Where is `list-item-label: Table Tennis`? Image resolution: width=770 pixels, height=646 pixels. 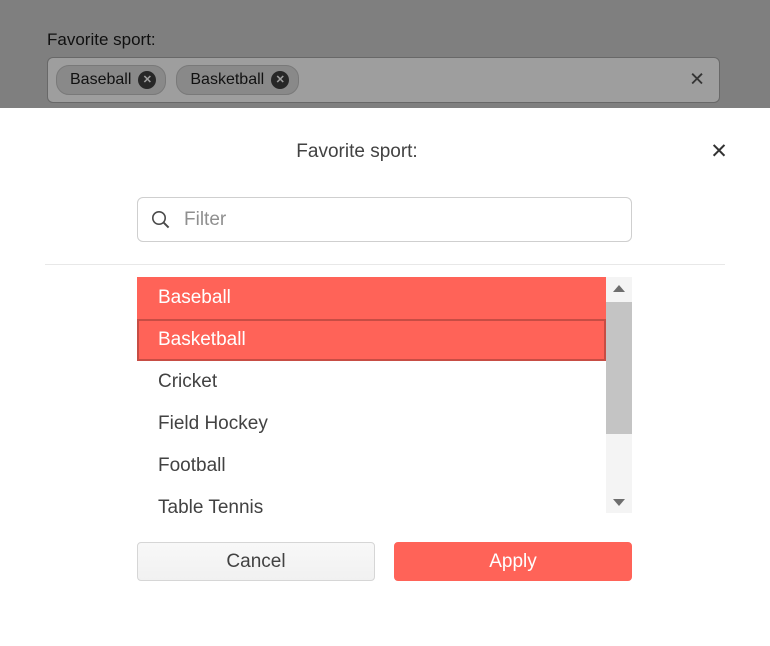 list-item-label: Table Tennis is located at coordinates (211, 505).